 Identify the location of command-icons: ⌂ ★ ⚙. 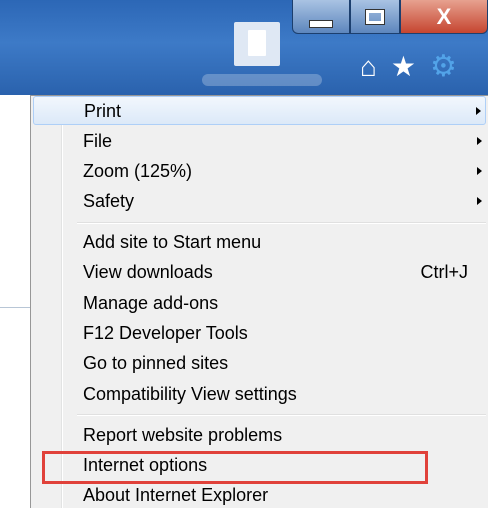
(408, 67).